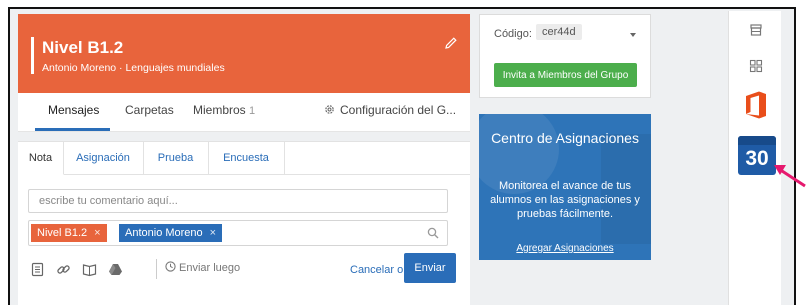 The height and width of the screenshot is (305, 807). I want to click on calendar-binding, so click(757, 140).